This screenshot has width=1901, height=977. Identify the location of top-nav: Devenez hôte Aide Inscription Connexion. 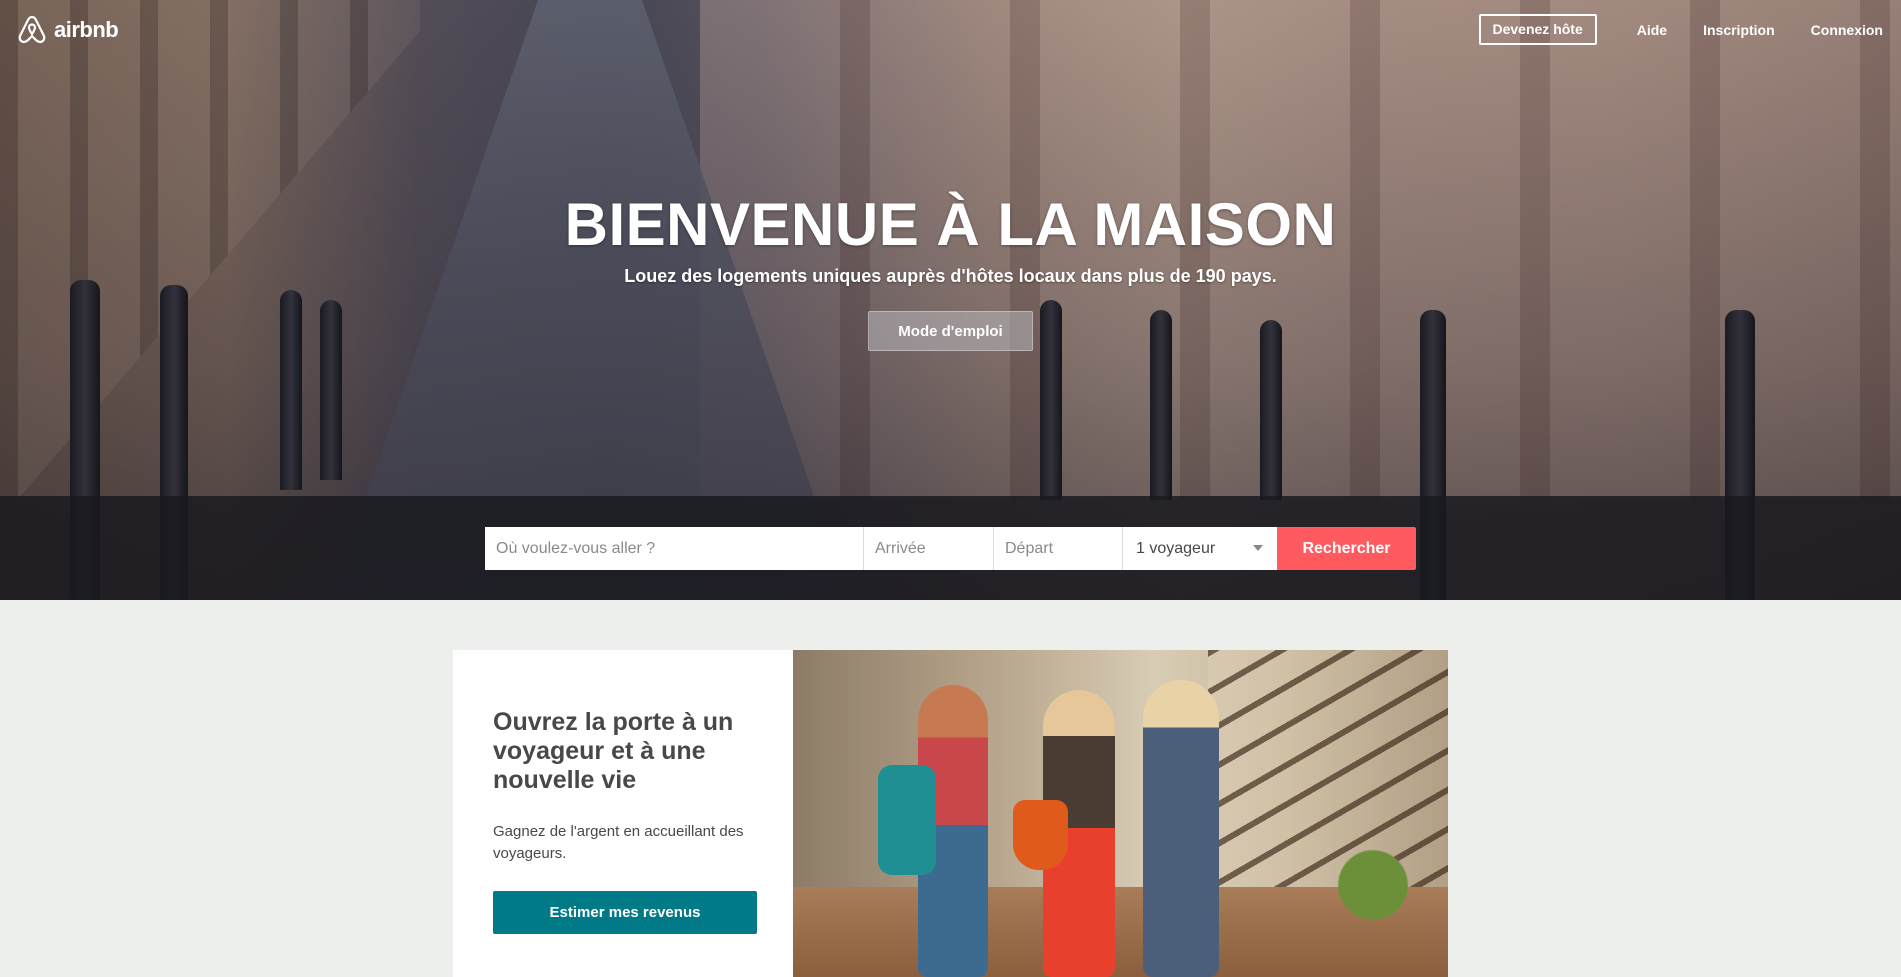
(1689, 29).